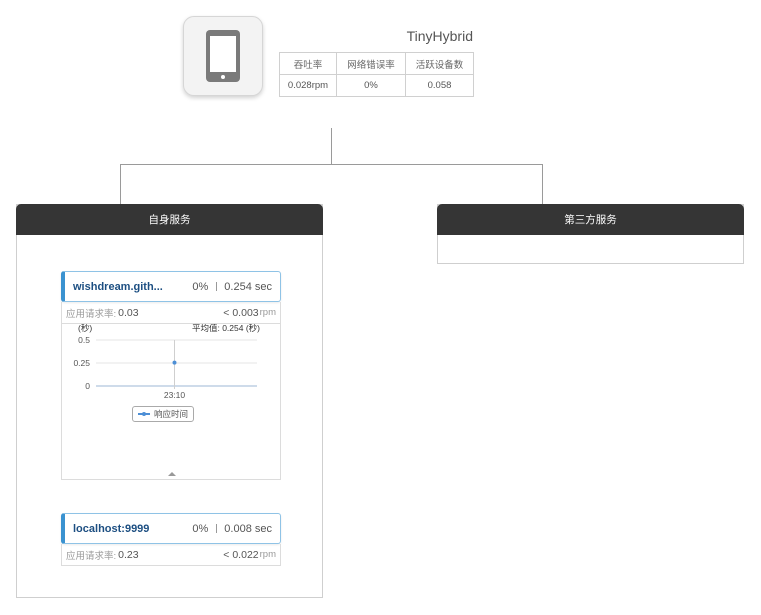 This screenshot has height=615, width=761. Describe the element at coordinates (171, 555) in the screenshot. I see `service-stats: 应用请求率: 0.23 < 0.022 rpm` at that location.